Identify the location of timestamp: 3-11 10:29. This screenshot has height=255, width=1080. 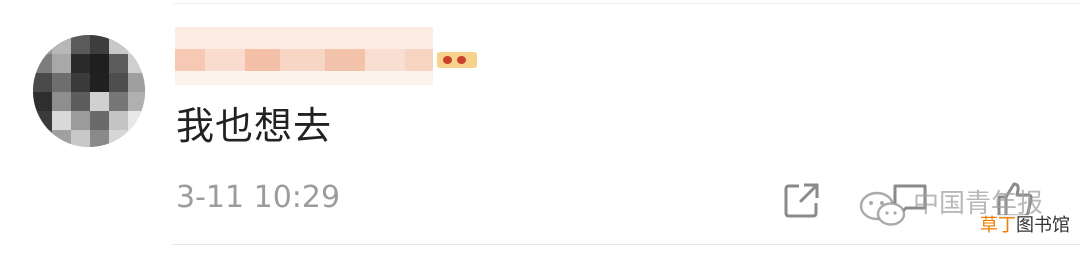
(258, 197).